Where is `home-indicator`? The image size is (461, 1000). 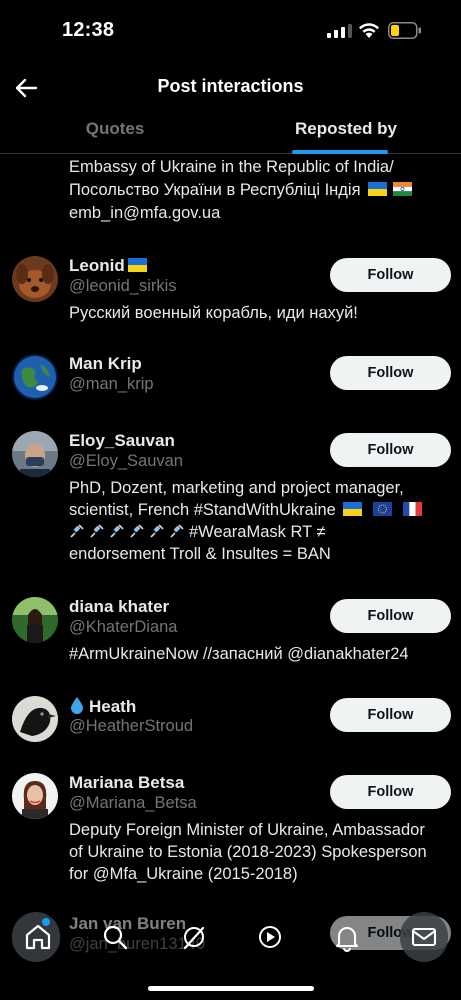 home-indicator is located at coordinates (231, 988).